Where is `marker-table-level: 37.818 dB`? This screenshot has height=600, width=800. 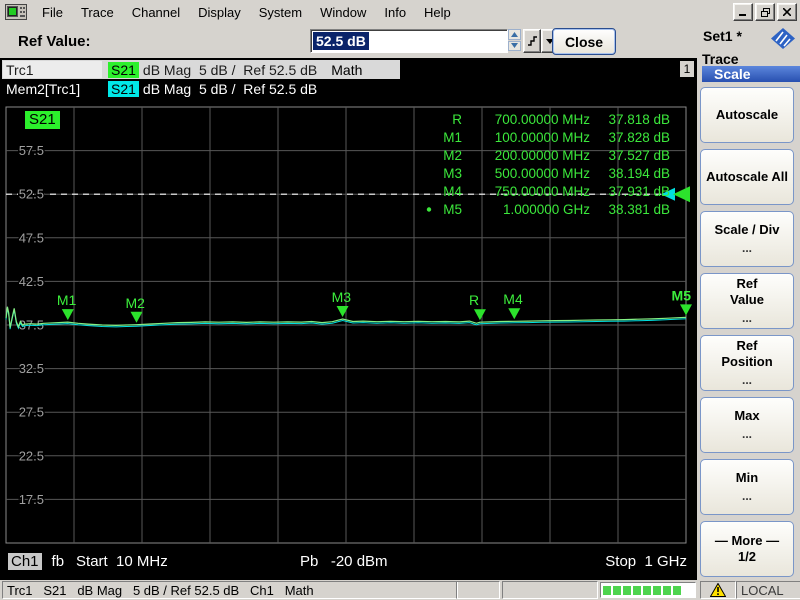
marker-table-level: 37.818 dB is located at coordinates (639, 119).